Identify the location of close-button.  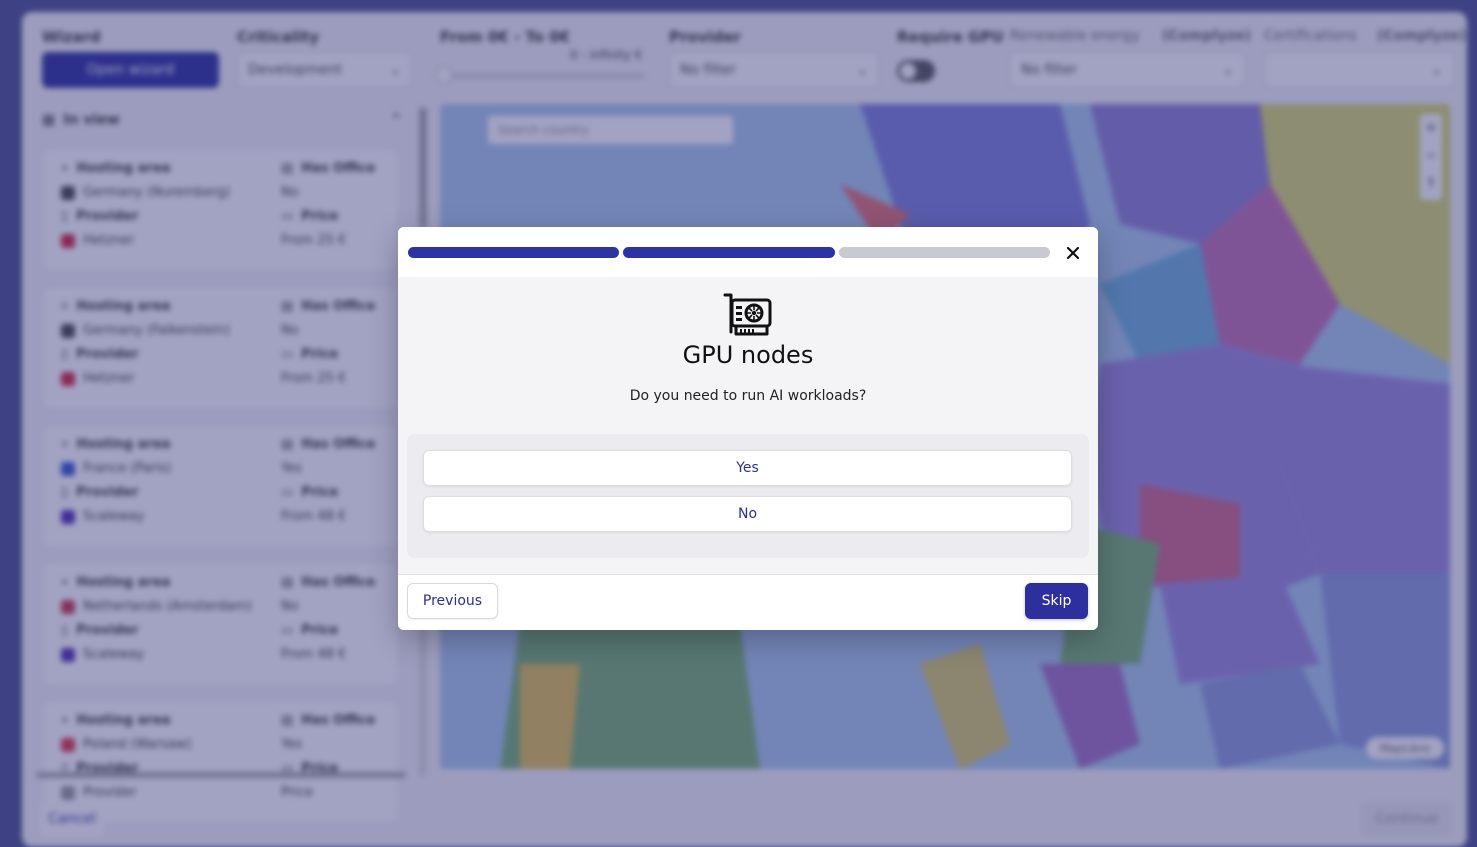
(1073, 253).